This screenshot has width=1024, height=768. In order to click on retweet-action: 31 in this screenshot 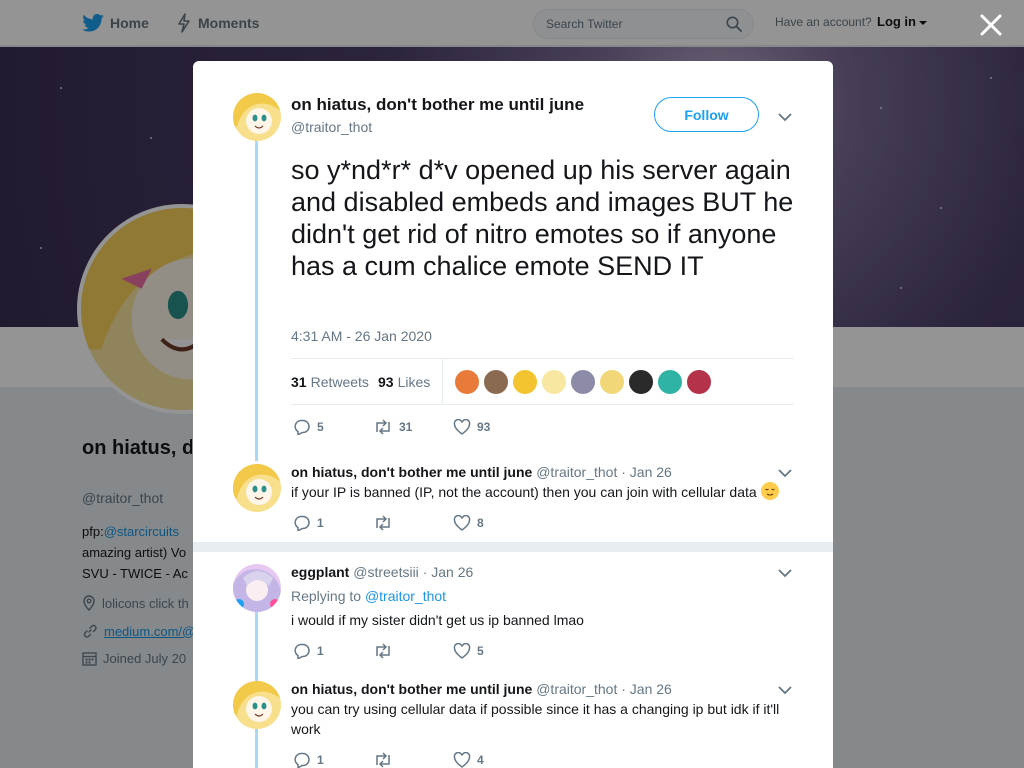, I will do `click(413, 427)`.